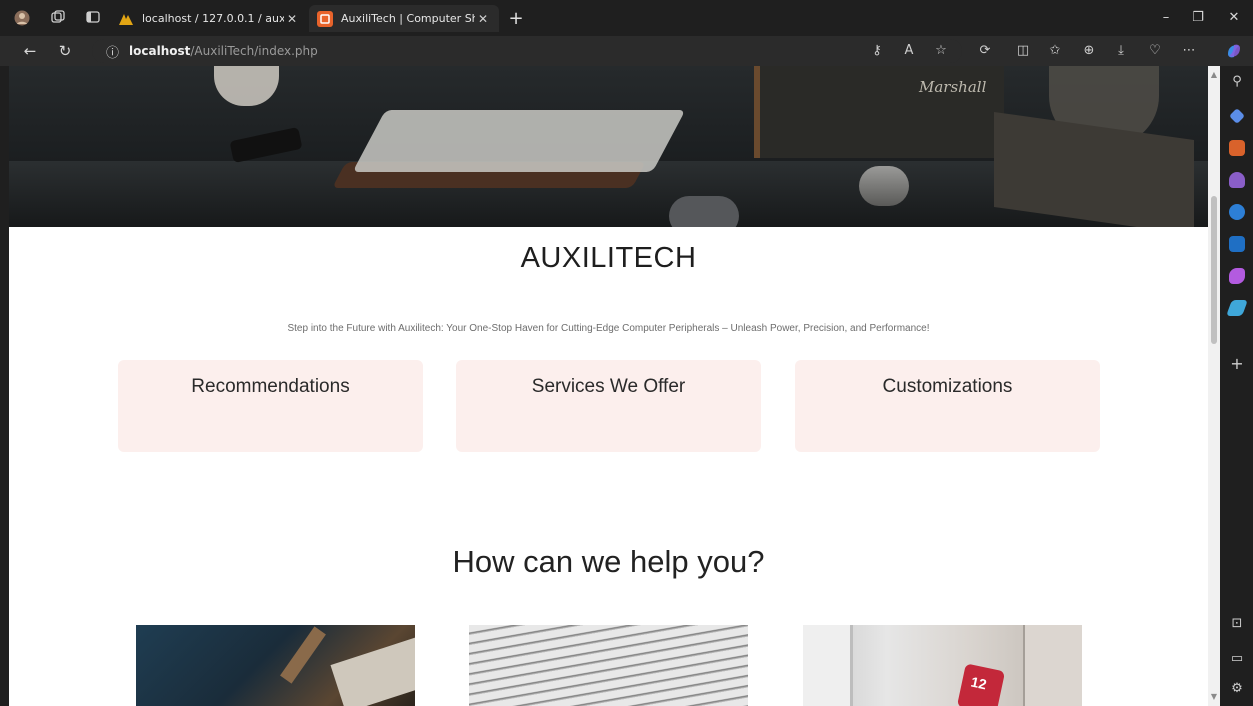 This screenshot has height=706, width=1253. I want to click on tab-phpmyadmin: localhost / 127.0.0.1 / auxilitech / ✕, so click(209, 18).